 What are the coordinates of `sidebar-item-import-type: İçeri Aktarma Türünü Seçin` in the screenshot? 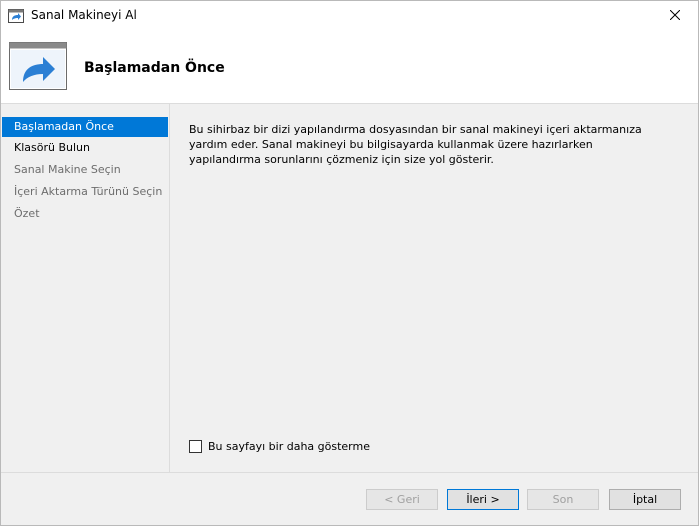 It's located at (88, 191).